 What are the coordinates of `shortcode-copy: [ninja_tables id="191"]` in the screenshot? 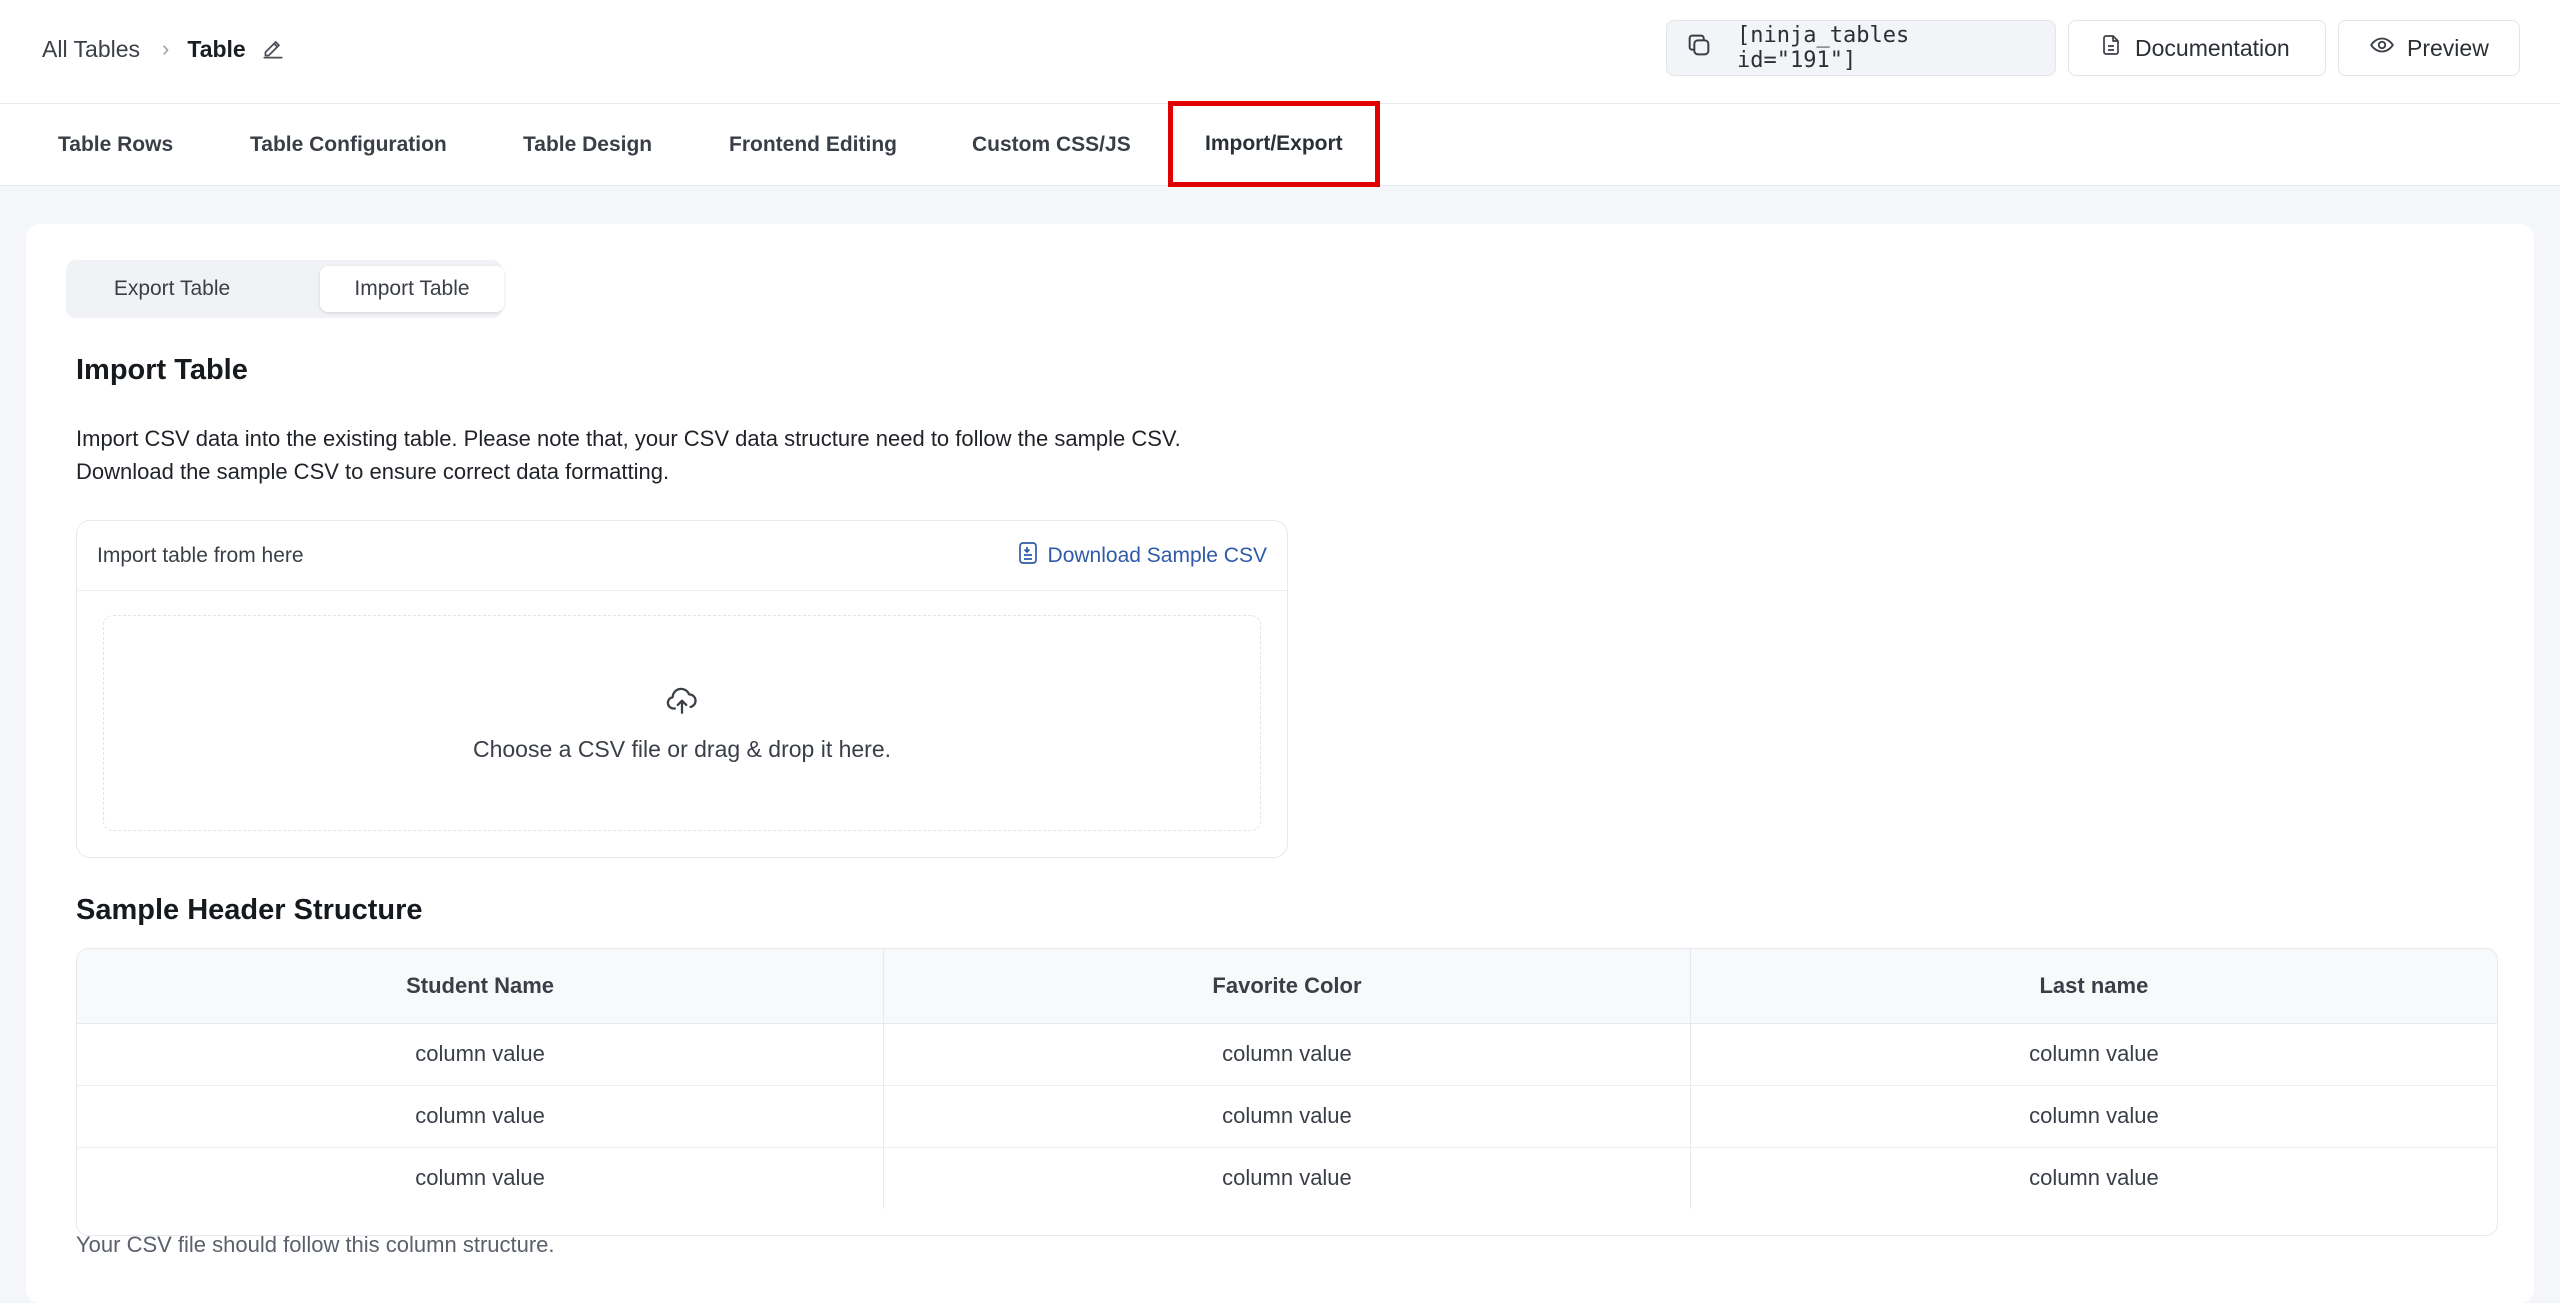 It's located at (1861, 48).